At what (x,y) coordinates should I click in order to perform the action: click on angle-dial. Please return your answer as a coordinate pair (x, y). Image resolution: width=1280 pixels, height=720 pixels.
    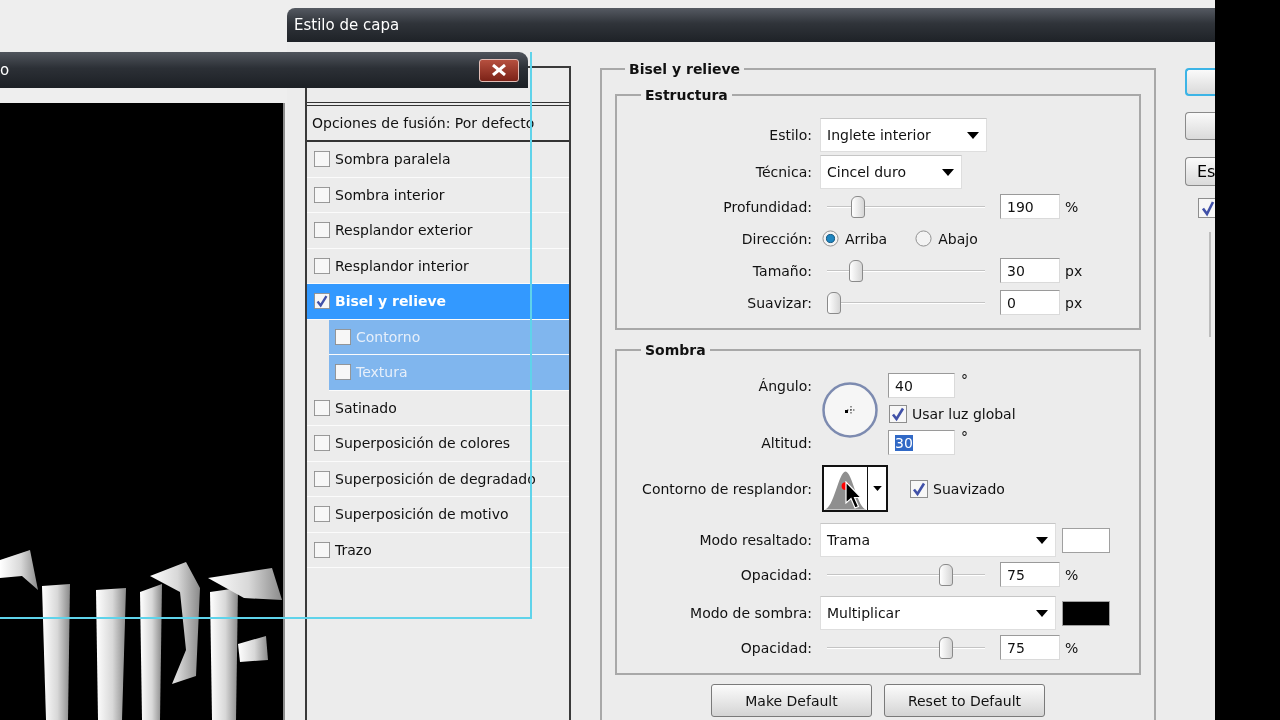
    Looking at the image, I should click on (850, 410).